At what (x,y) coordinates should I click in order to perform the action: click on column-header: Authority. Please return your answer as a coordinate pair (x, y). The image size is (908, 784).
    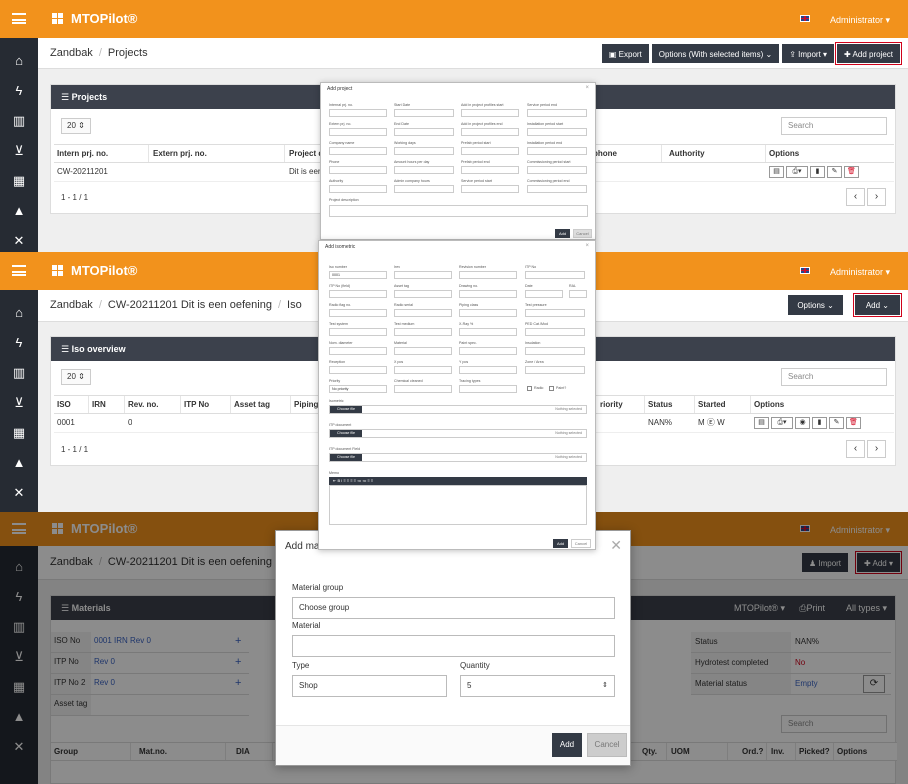
    Looking at the image, I should click on (716, 153).